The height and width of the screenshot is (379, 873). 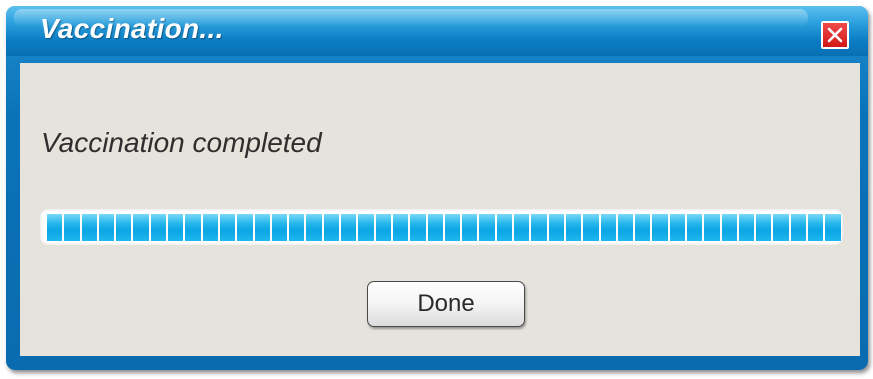 I want to click on progress-bar, so click(x=441, y=227).